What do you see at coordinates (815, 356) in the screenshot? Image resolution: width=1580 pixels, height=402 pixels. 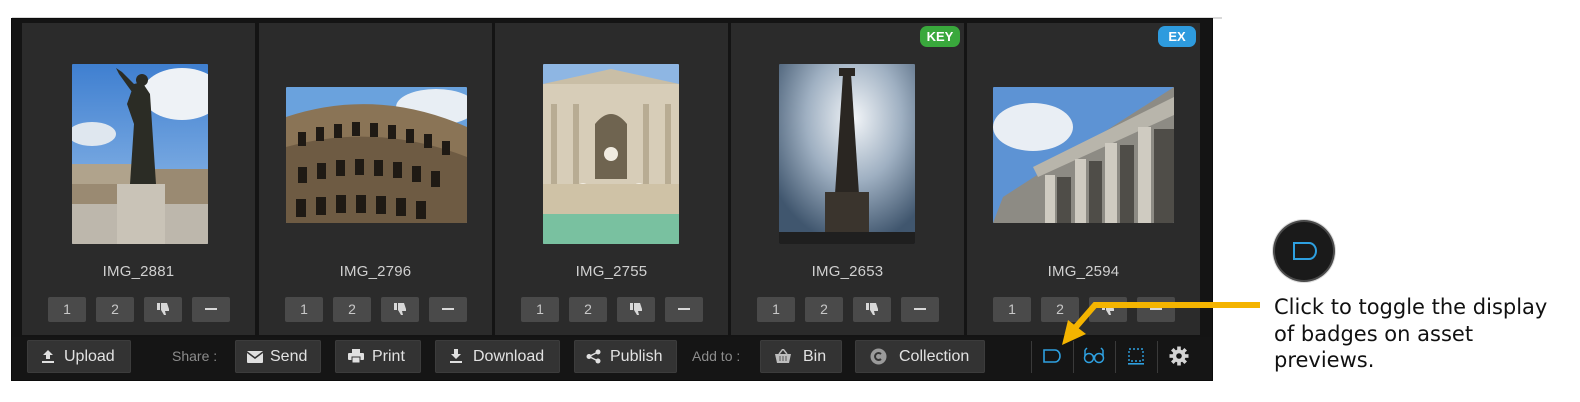 I see `bin-label: Bin` at bounding box center [815, 356].